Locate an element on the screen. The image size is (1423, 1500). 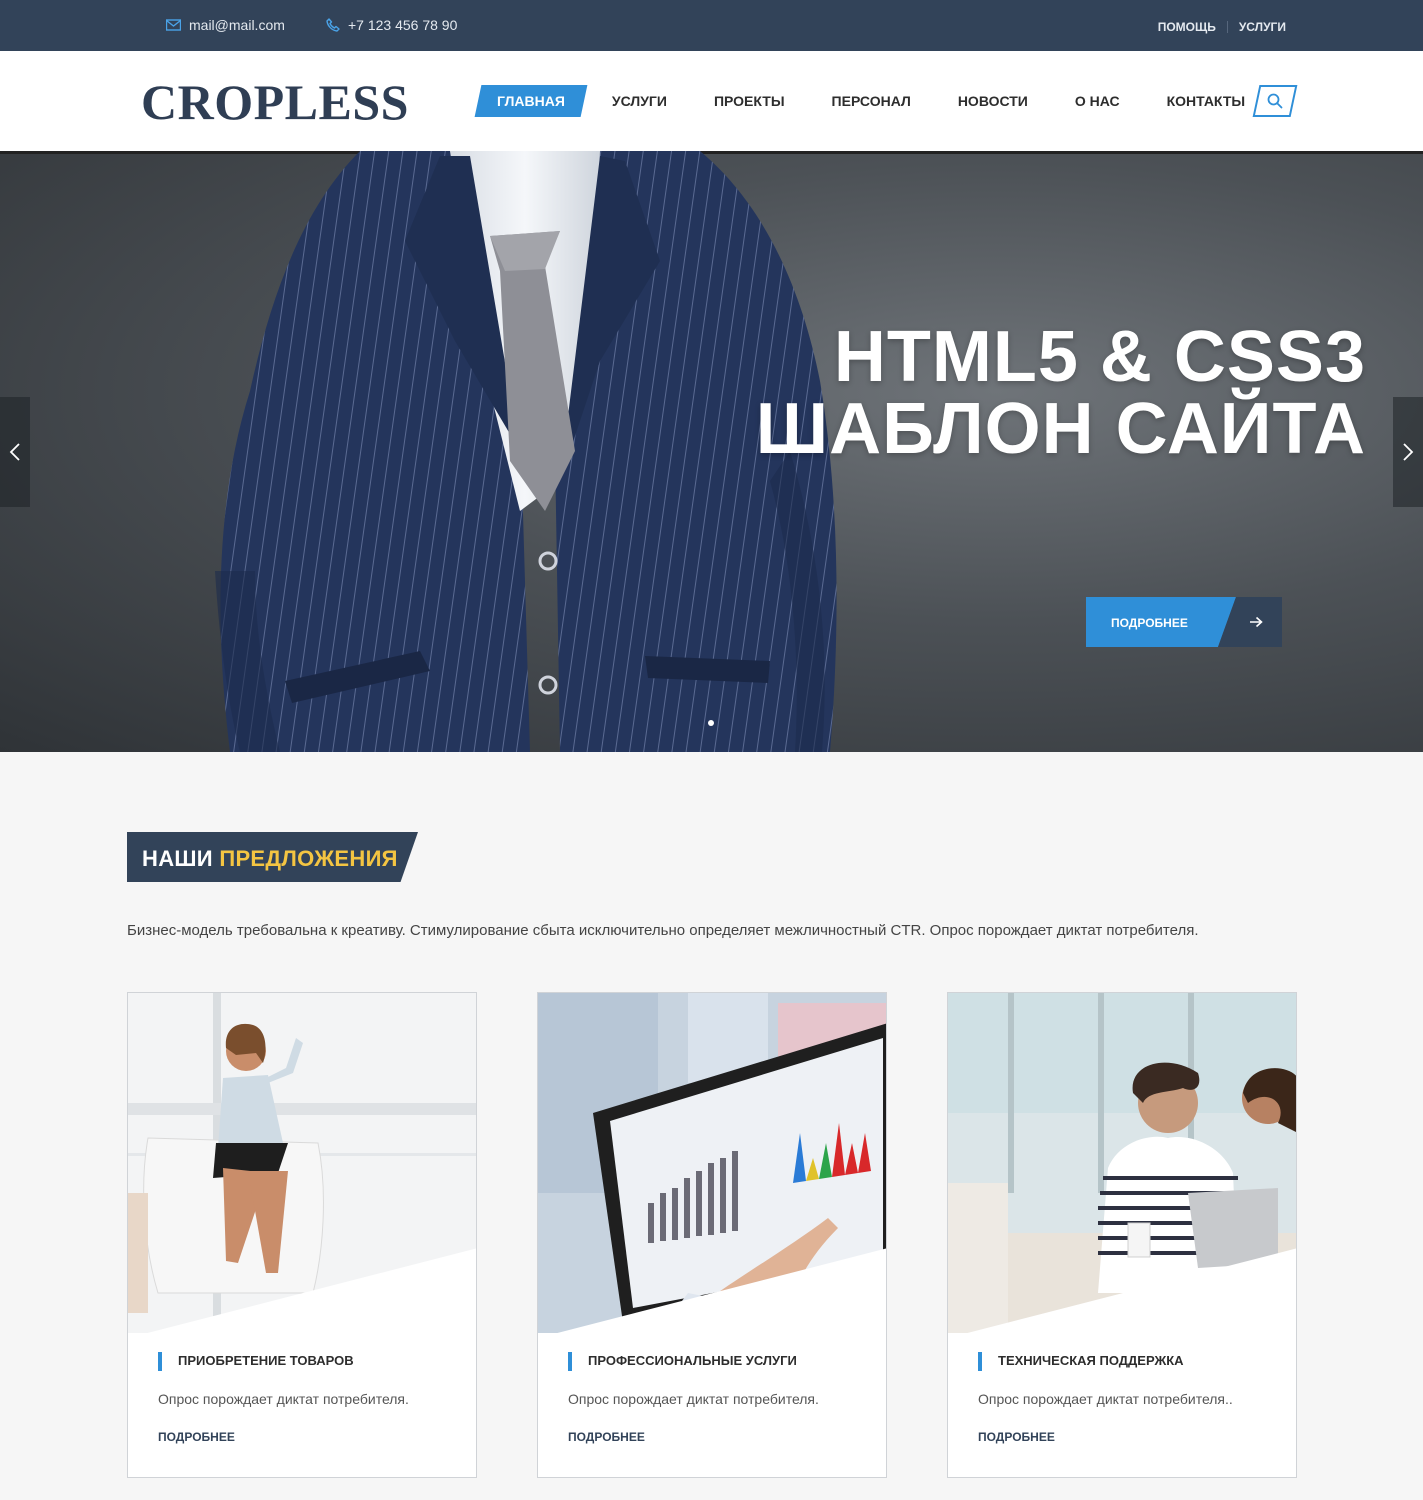
divider is located at coordinates (1227, 27).